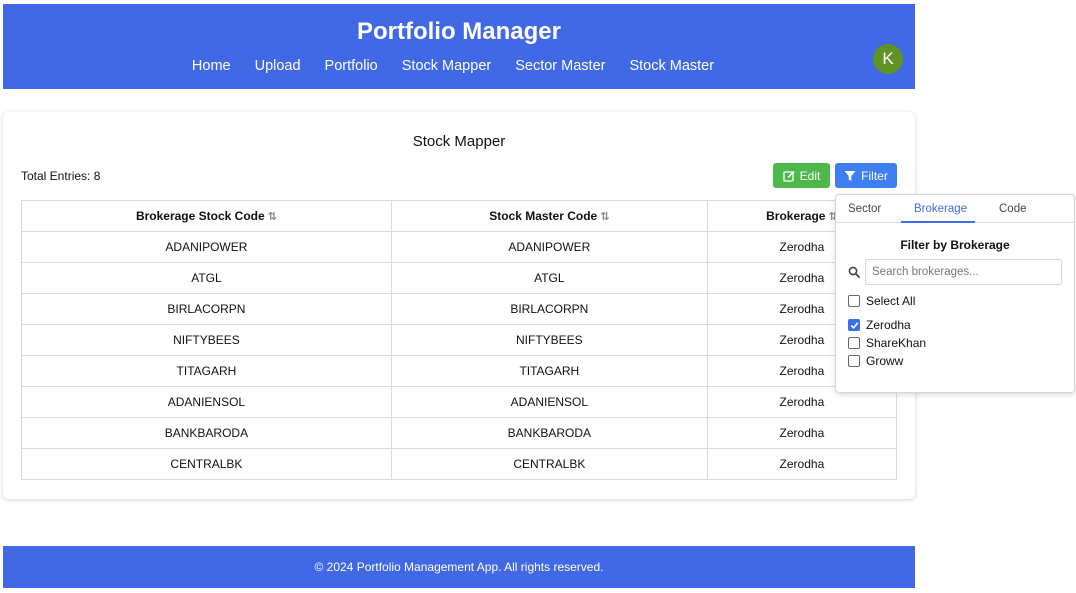  What do you see at coordinates (796, 216) in the screenshot?
I see `column-label: Brokerage` at bounding box center [796, 216].